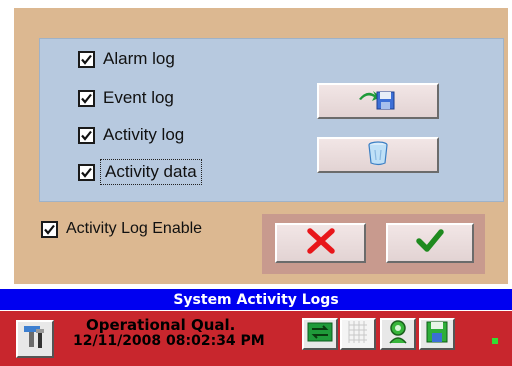 The width and height of the screenshot is (512, 366). What do you see at coordinates (86, 59) in the screenshot?
I see `alarm-log-checkbox` at bounding box center [86, 59].